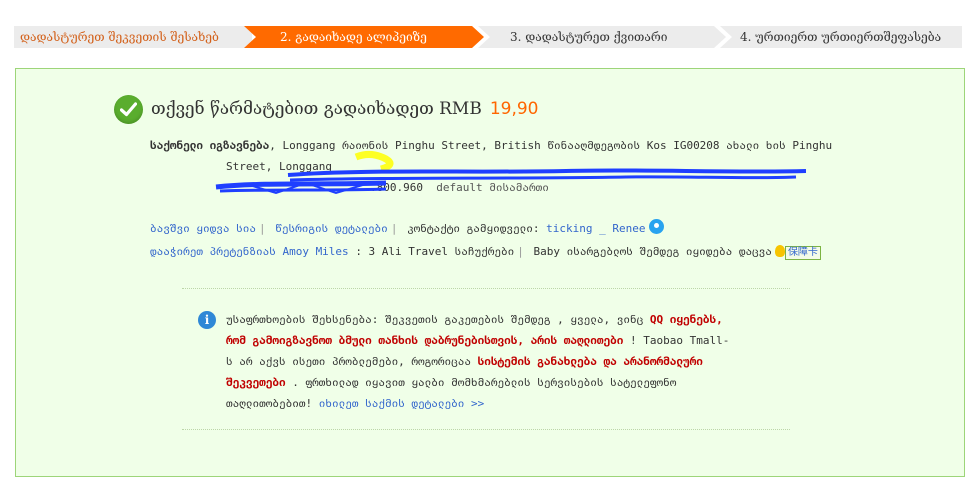 The width and height of the screenshot is (970, 491). I want to click on step-1-label: დადასტურეთ შეკვეთის შესახებ, so click(119, 37).